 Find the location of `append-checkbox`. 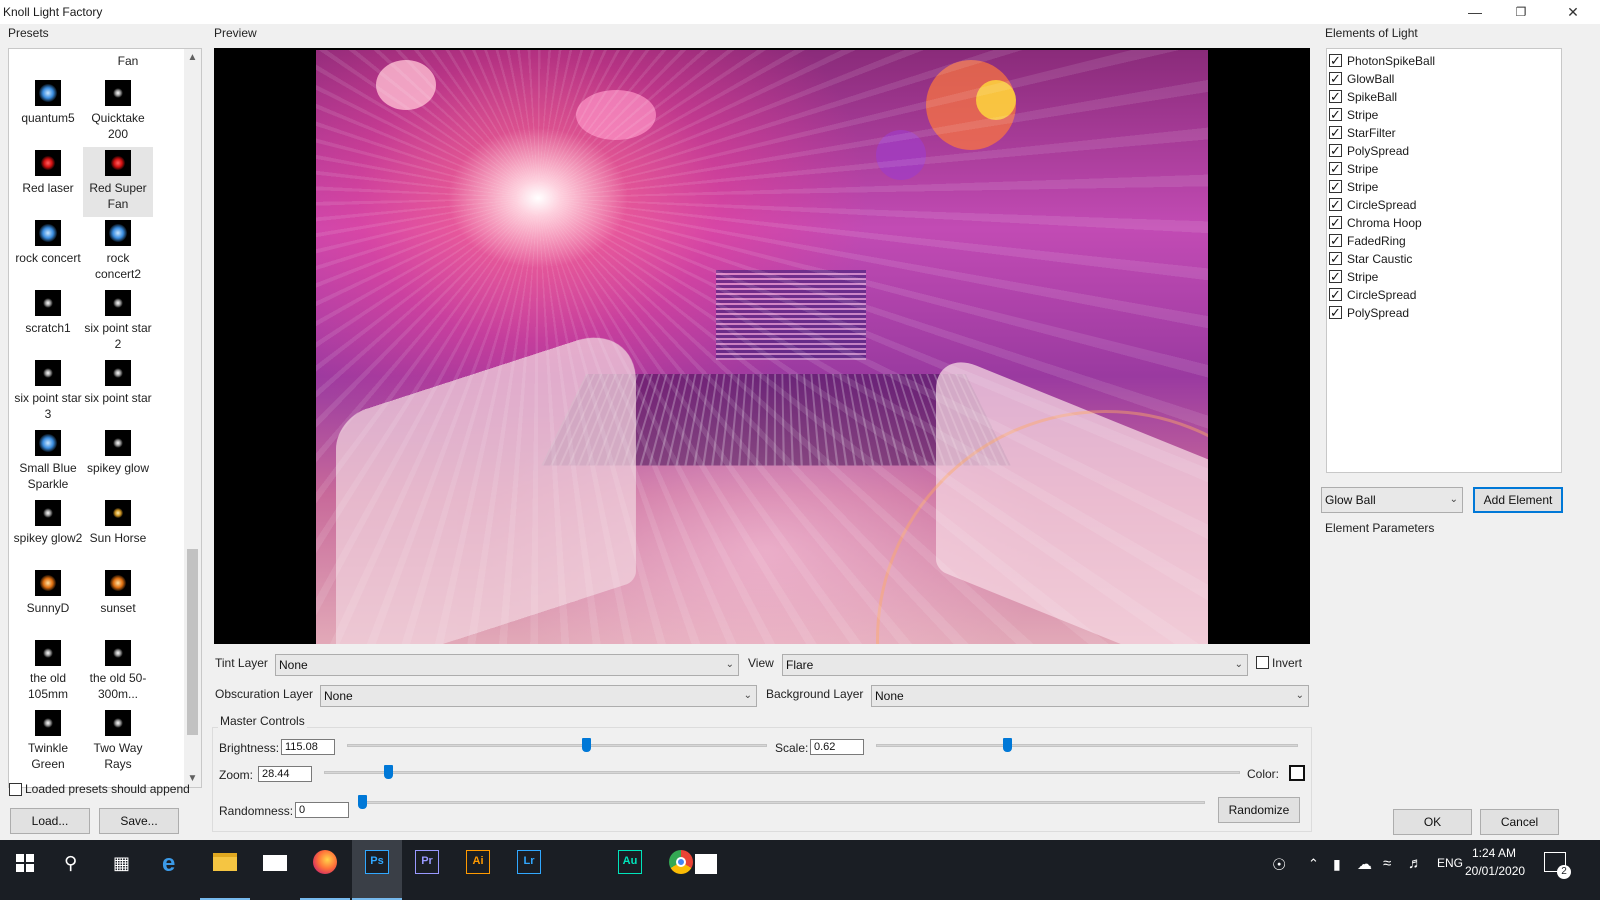

append-checkbox is located at coordinates (15, 789).